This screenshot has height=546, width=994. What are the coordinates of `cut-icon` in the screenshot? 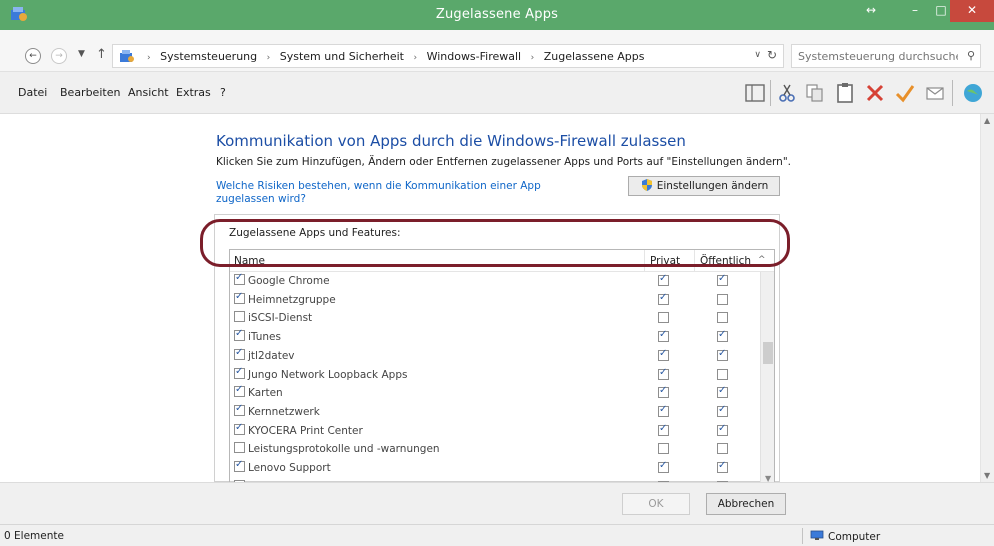 It's located at (787, 93).